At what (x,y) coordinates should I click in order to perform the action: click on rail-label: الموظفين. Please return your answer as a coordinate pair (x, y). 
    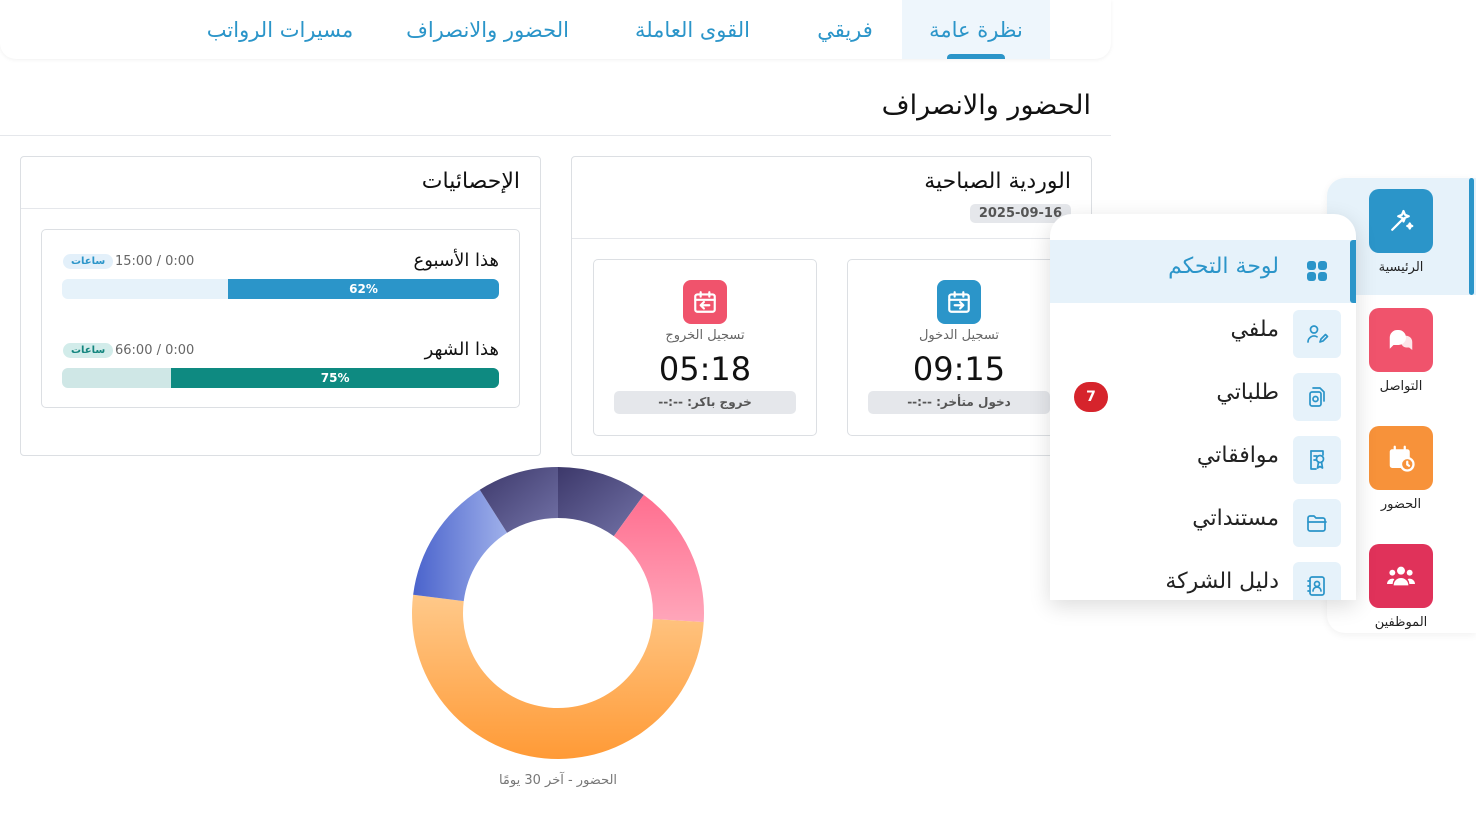
    Looking at the image, I should click on (1401, 622).